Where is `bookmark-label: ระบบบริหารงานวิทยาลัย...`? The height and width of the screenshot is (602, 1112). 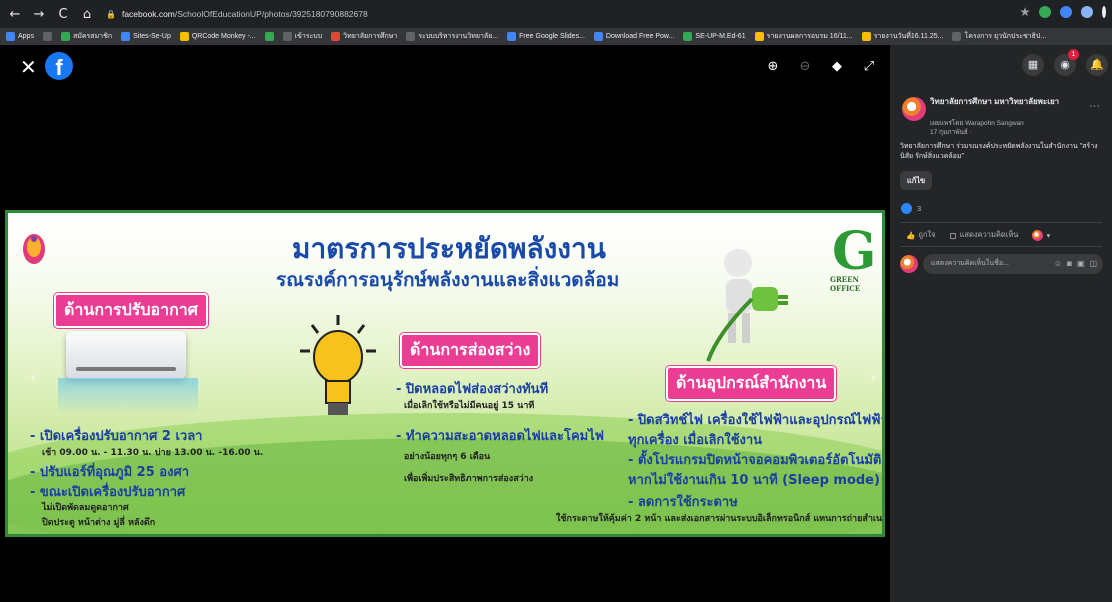
bookmark-label: ระบบบริหารงานวิทยาลัย... is located at coordinates (458, 36).